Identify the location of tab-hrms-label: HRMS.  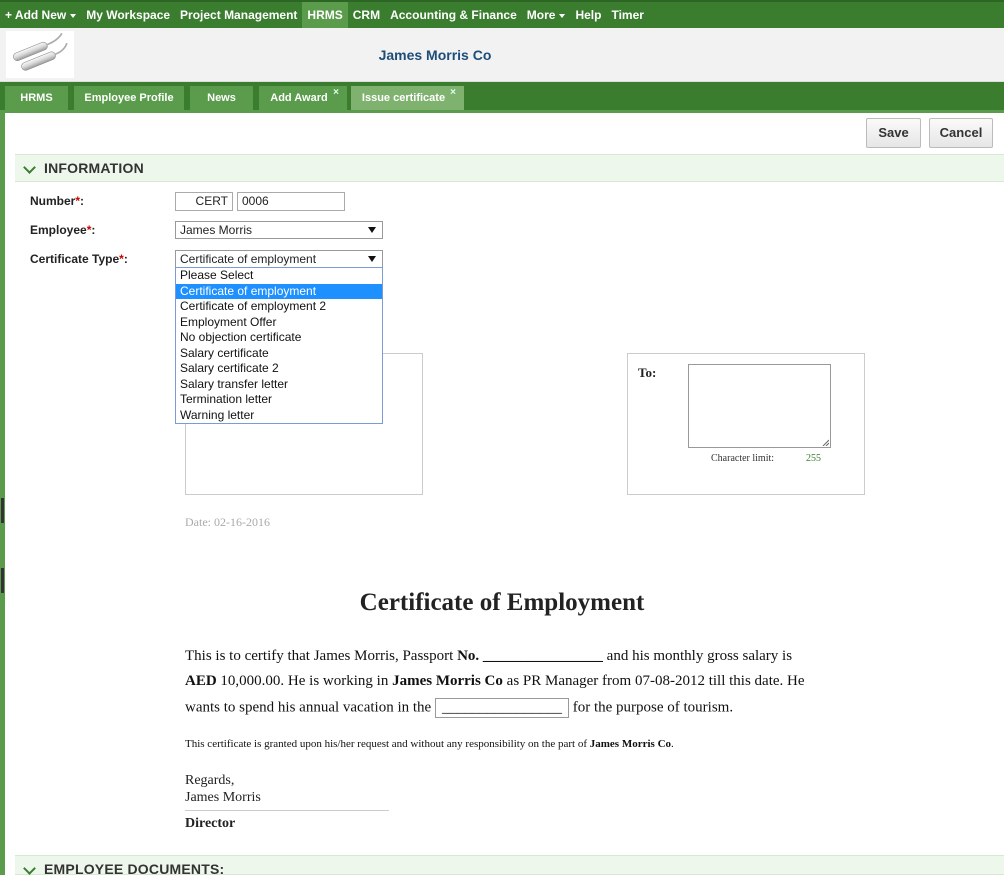
(36, 98).